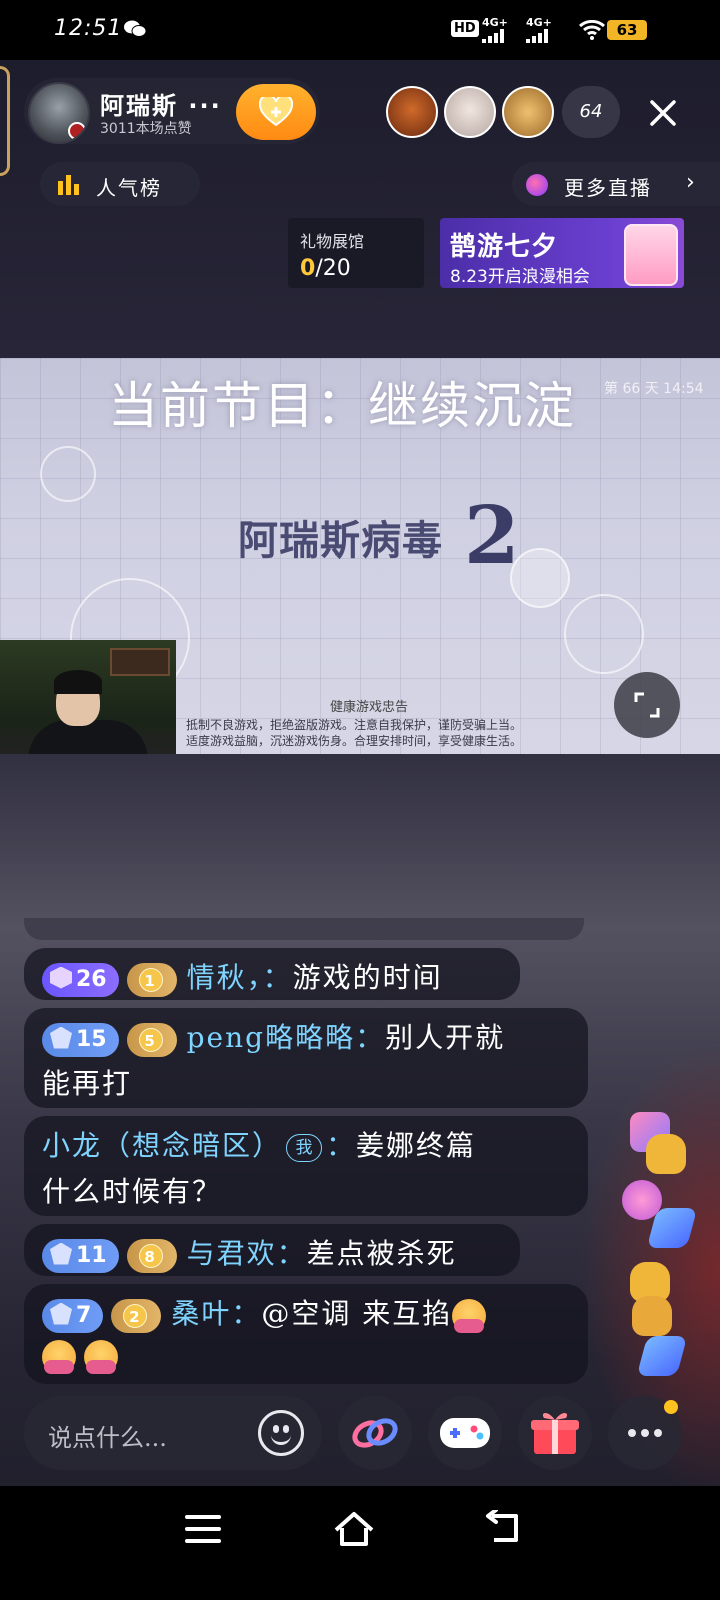 The height and width of the screenshot is (1600, 720). What do you see at coordinates (281, 1433) in the screenshot?
I see `emoji-icon` at bounding box center [281, 1433].